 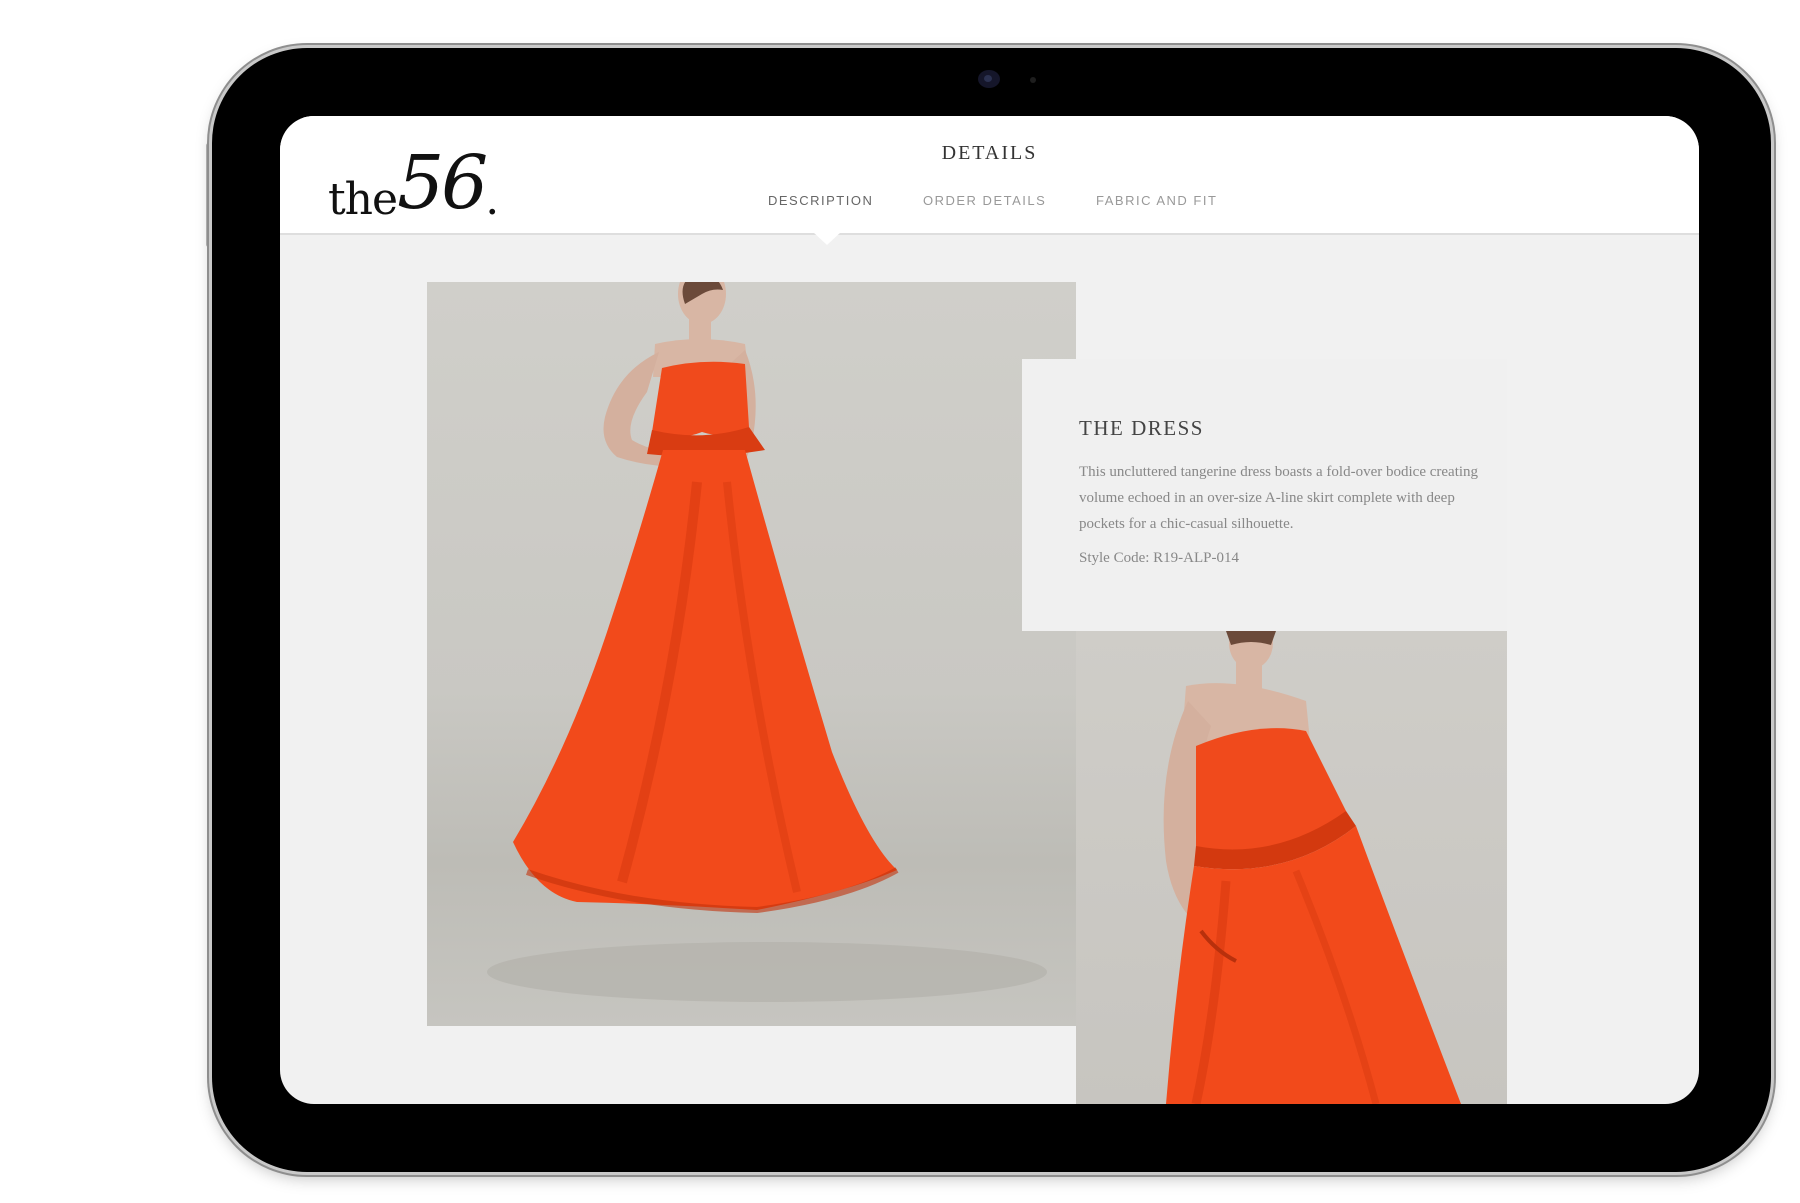 I want to click on page-title: DETAILS, so click(x=989, y=153).